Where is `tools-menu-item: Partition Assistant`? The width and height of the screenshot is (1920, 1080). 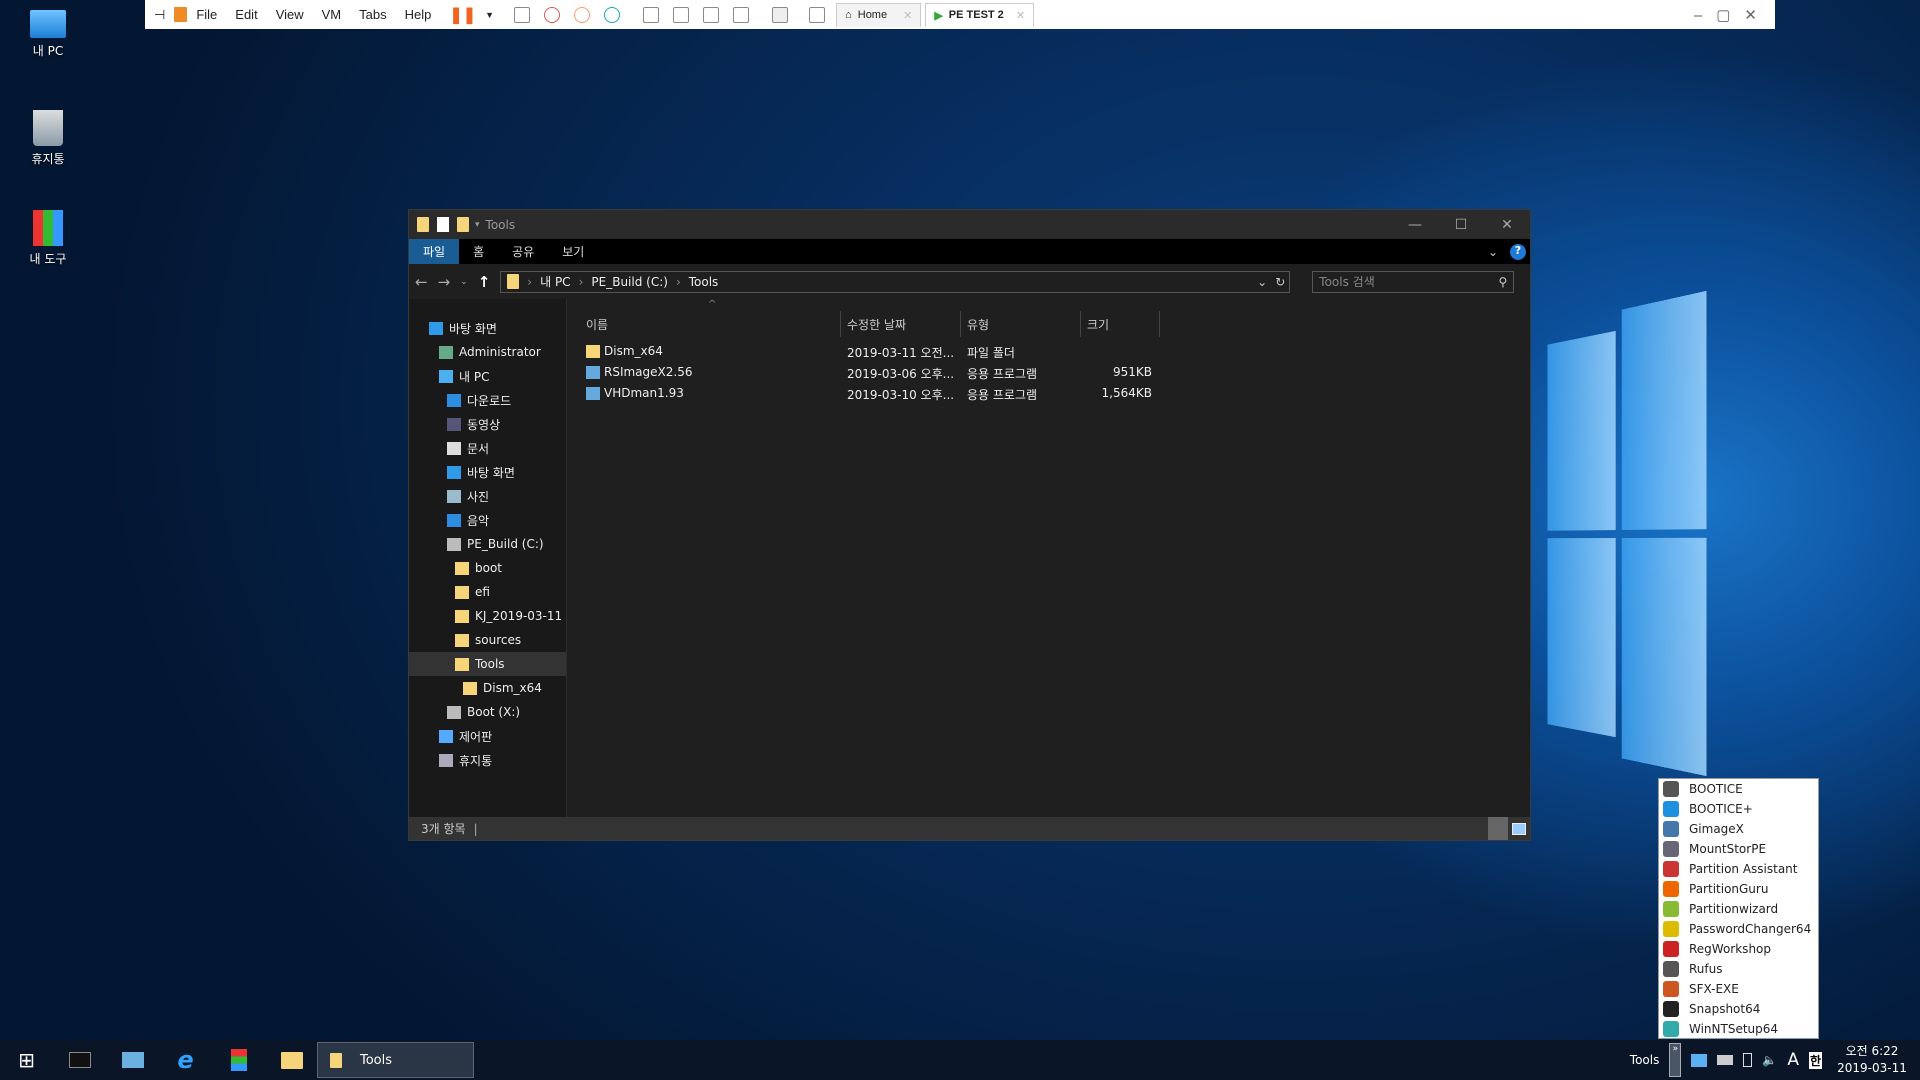 tools-menu-item: Partition Assistant is located at coordinates (1738, 869).